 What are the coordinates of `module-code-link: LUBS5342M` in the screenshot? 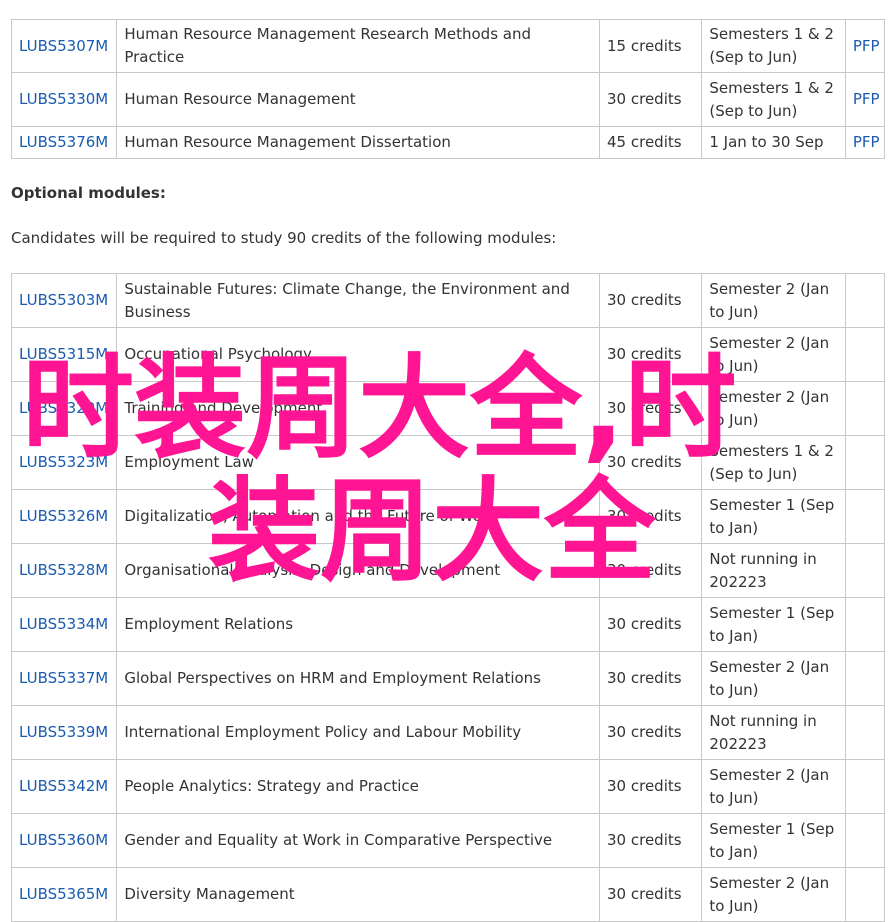 It's located at (63, 786).